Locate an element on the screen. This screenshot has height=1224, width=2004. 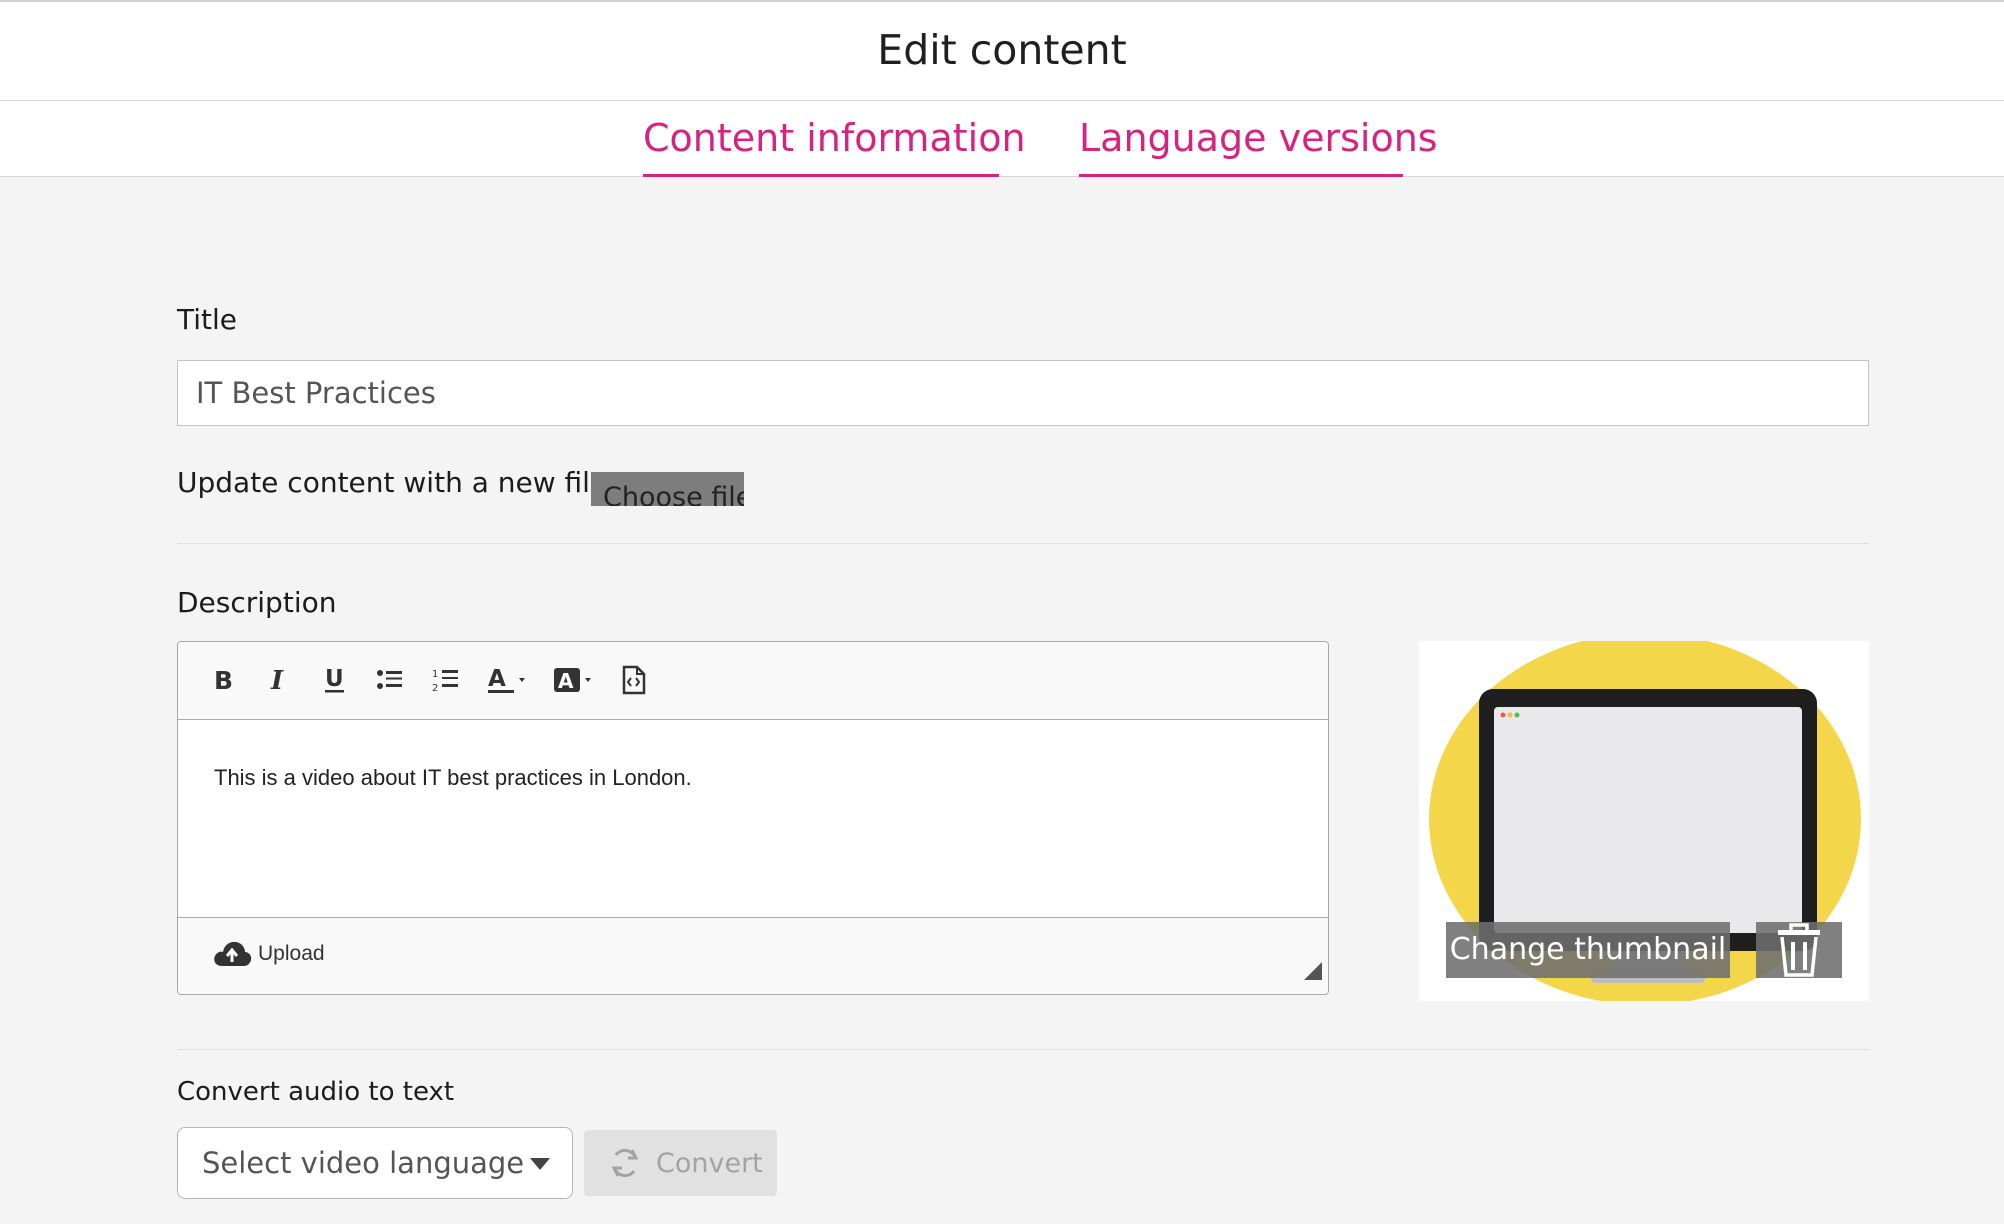
trash-icon is located at coordinates (1799, 950).